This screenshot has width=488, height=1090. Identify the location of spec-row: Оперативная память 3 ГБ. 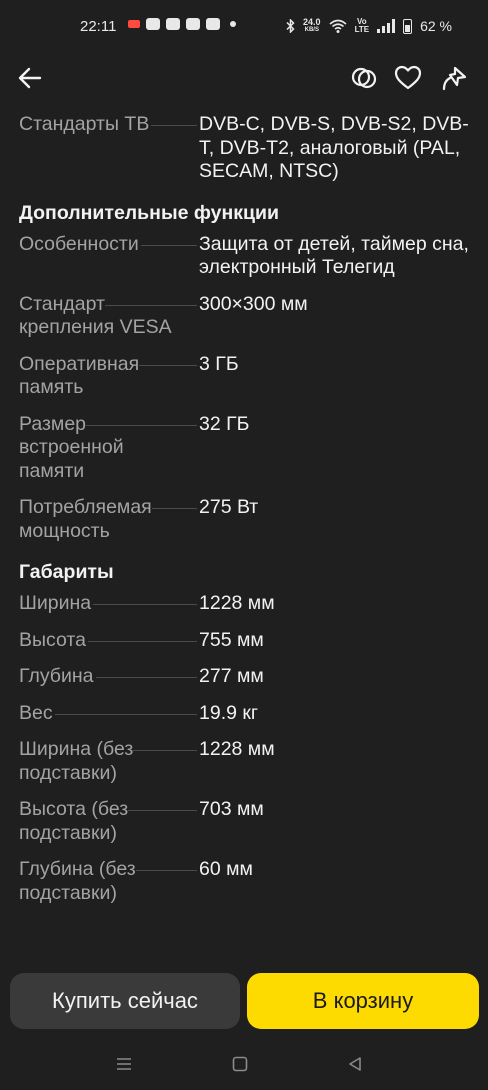
(245, 376).